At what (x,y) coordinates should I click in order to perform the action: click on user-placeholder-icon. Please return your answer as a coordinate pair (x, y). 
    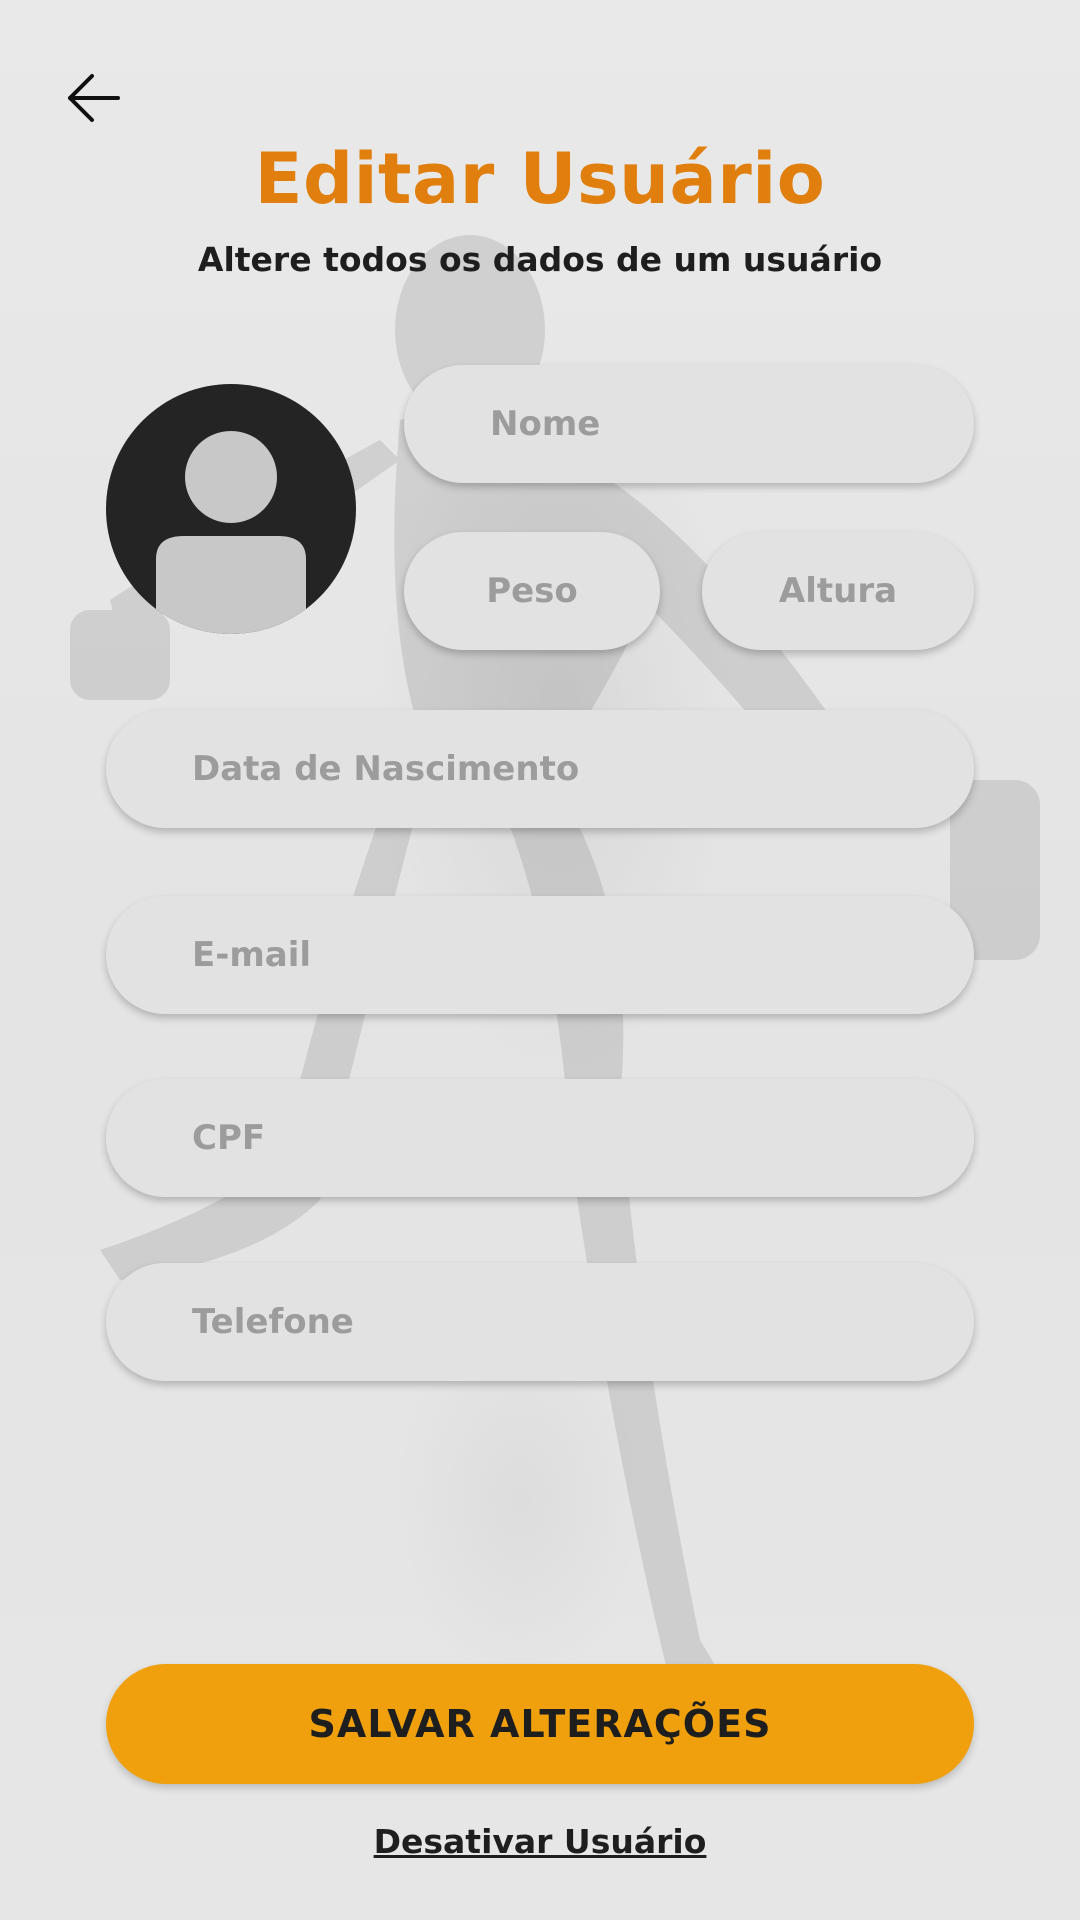
    Looking at the image, I should click on (231, 532).